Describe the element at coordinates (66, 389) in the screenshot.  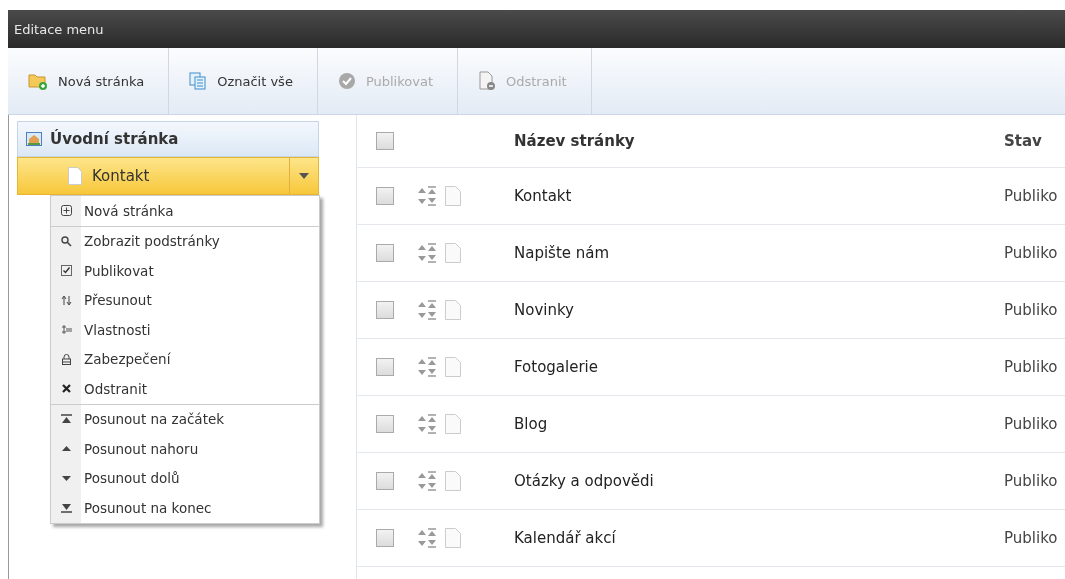
I see `delete-icon` at that location.